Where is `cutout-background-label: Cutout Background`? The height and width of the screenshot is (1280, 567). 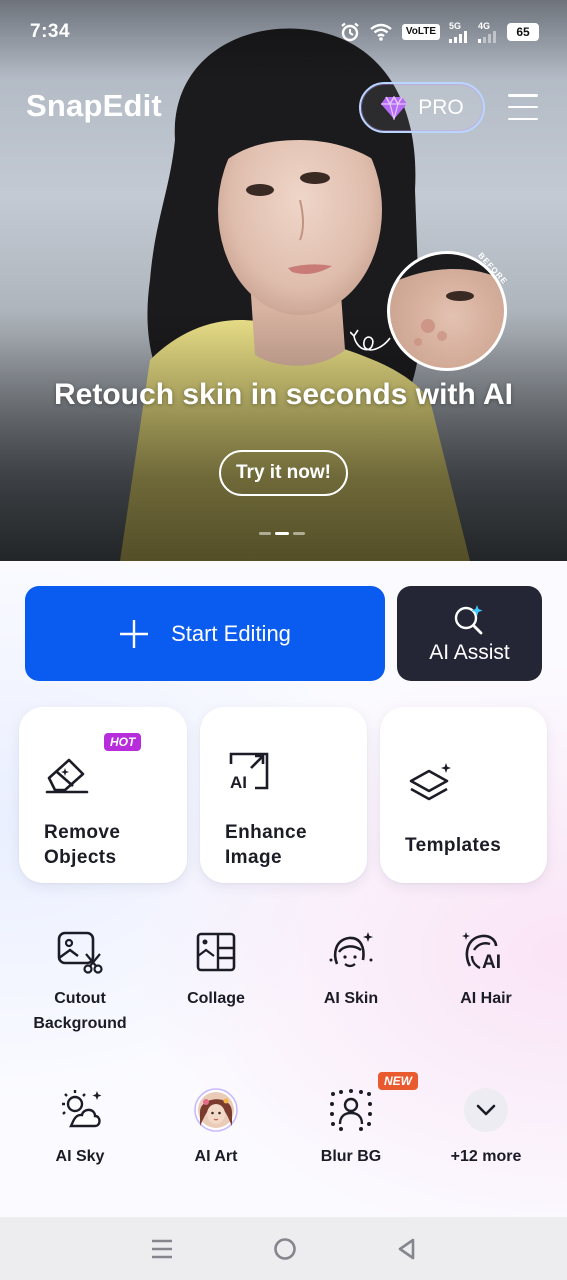
cutout-background-label: Cutout Background is located at coordinates (80, 1011).